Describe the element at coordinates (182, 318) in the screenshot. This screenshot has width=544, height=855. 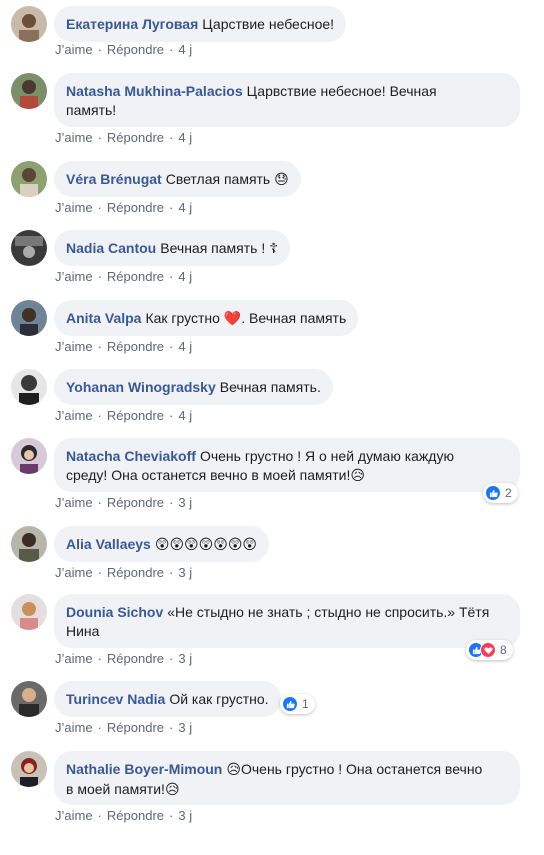
I see `comment-text: Как грустно` at that location.